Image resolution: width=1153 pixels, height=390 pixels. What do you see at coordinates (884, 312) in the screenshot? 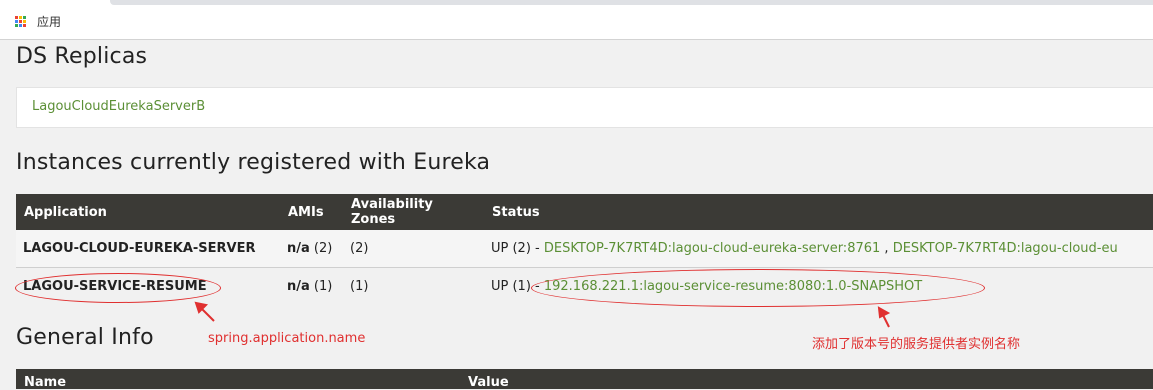
I see `arrow-head-icon` at bounding box center [884, 312].